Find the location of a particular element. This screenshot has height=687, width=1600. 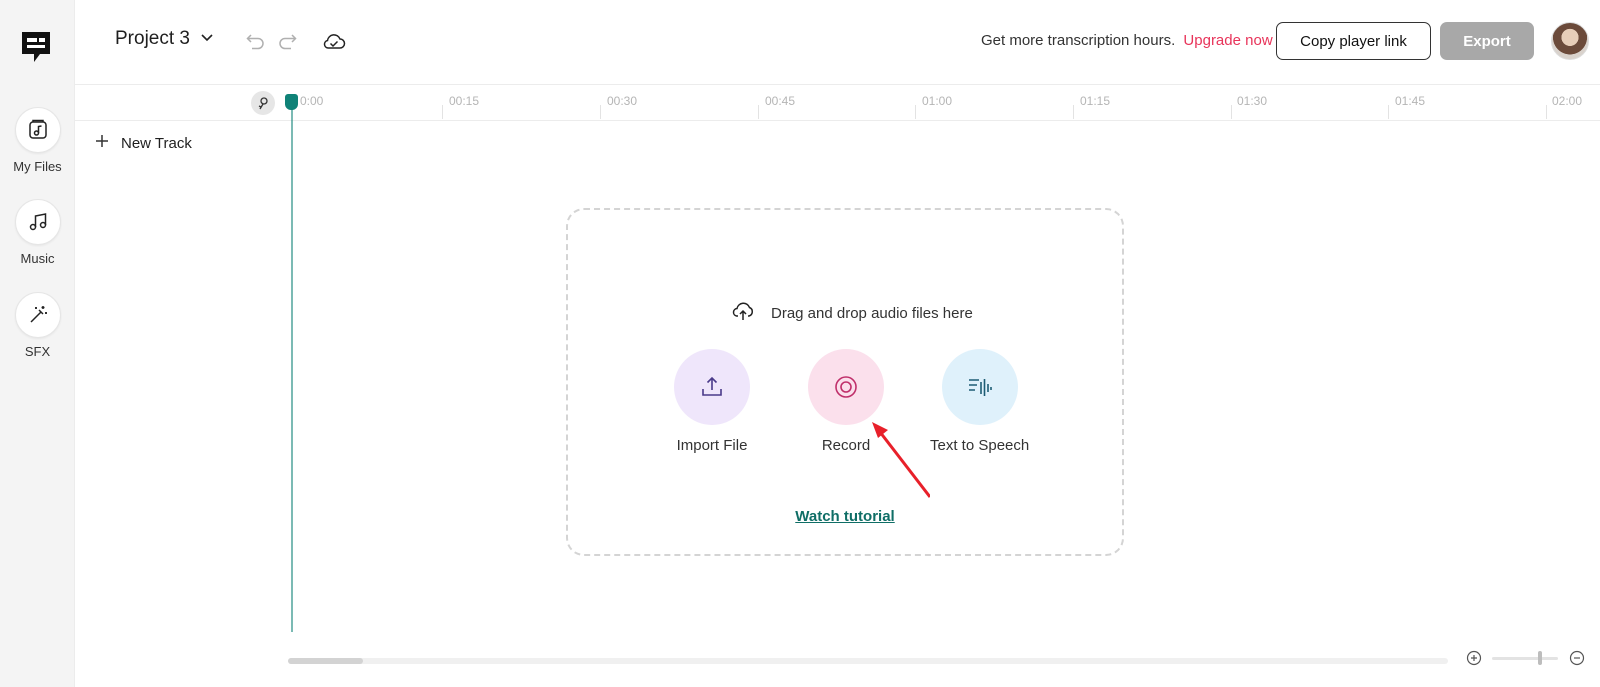

left-sidebar: My Files Music SFX is located at coordinates (37, 343).